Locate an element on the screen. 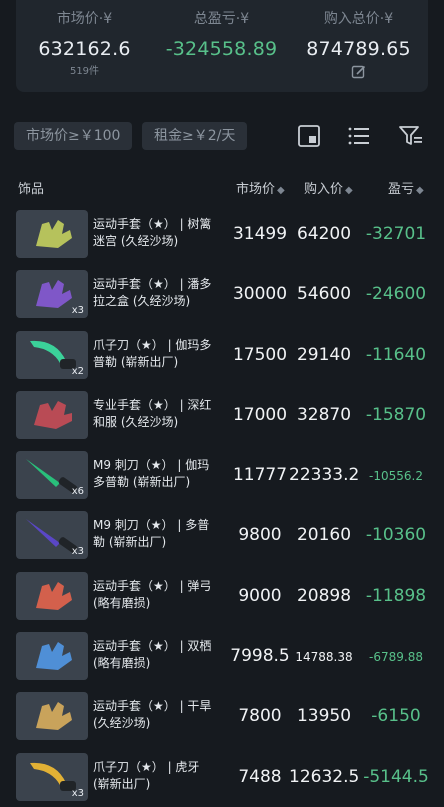  table-row: 运动手套（★） | 树篱迷宫 (久经沙场) 31499 64200 -32701 is located at coordinates (222, 234).